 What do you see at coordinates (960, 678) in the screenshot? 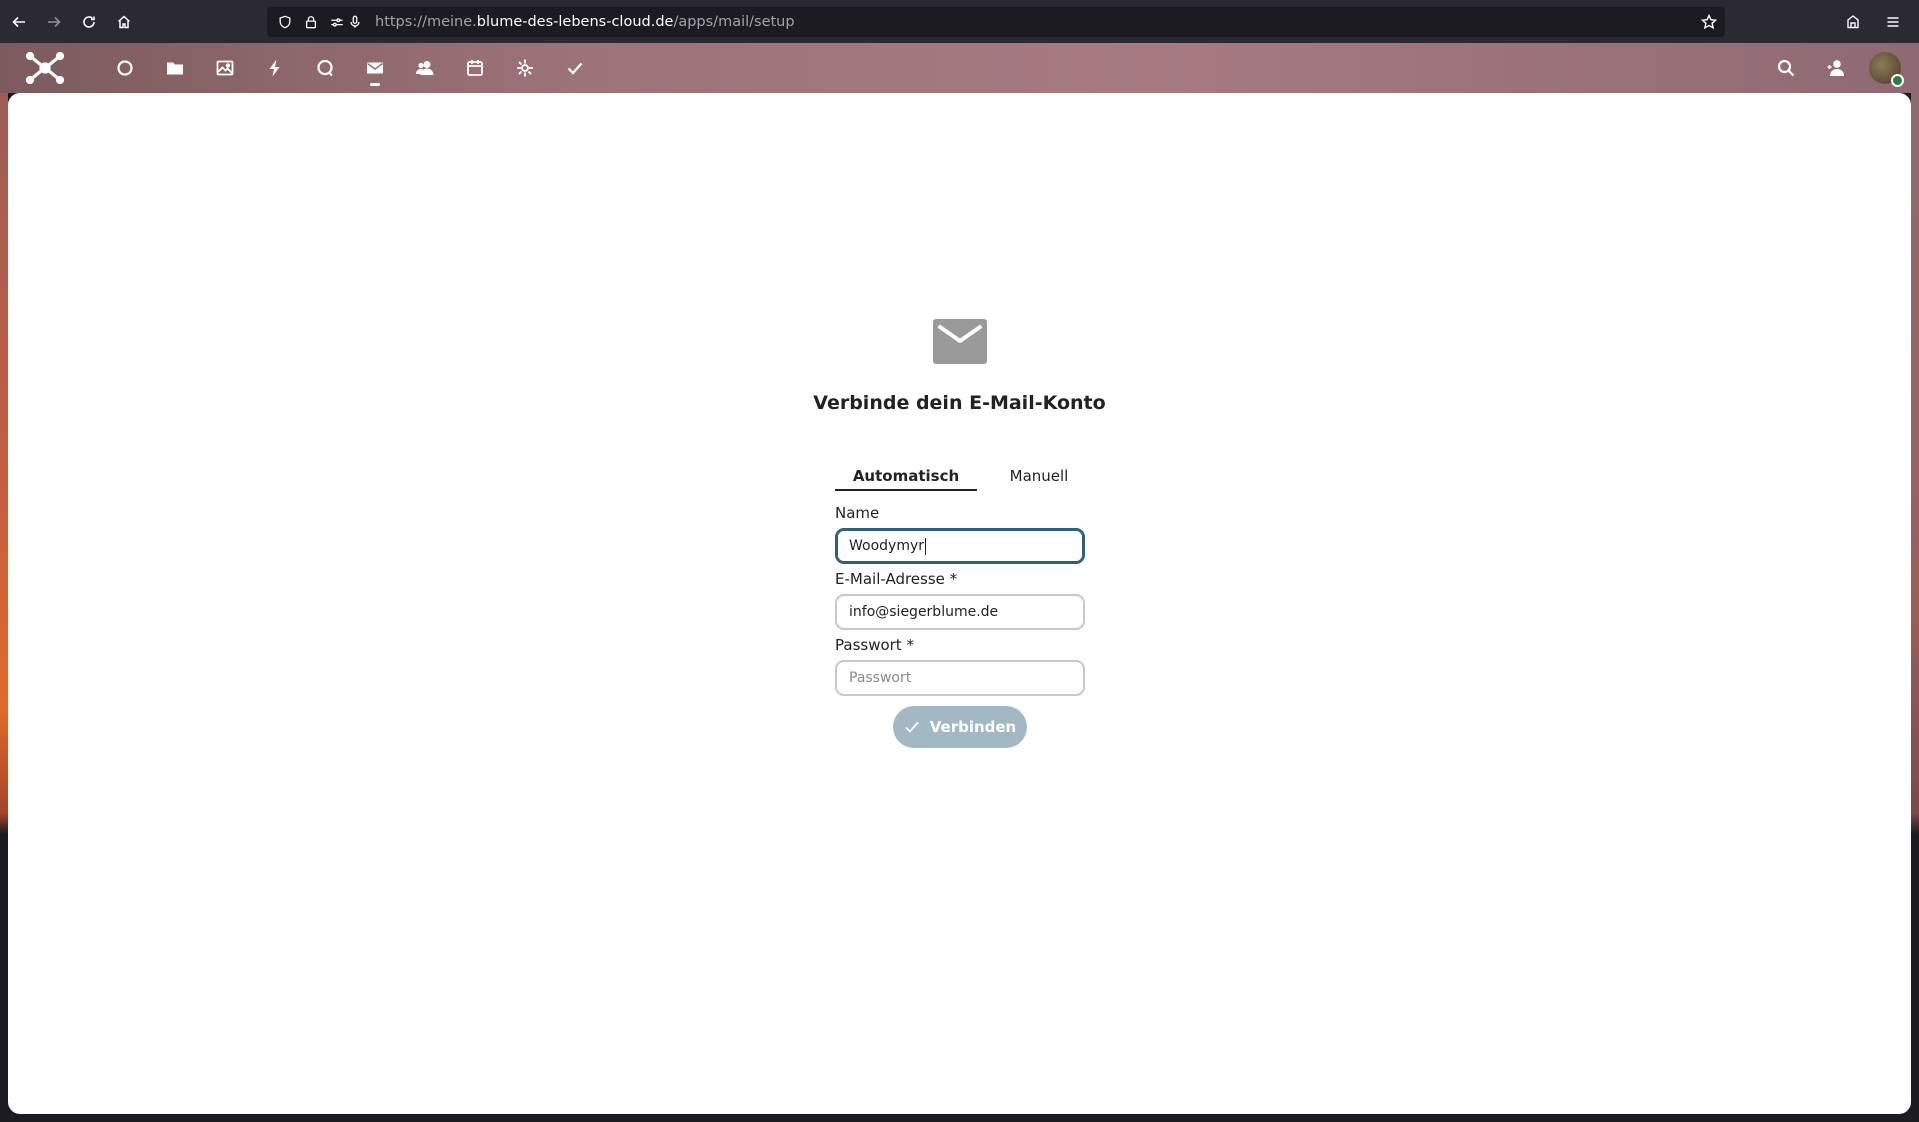
I see `password-field: Passwort` at bounding box center [960, 678].